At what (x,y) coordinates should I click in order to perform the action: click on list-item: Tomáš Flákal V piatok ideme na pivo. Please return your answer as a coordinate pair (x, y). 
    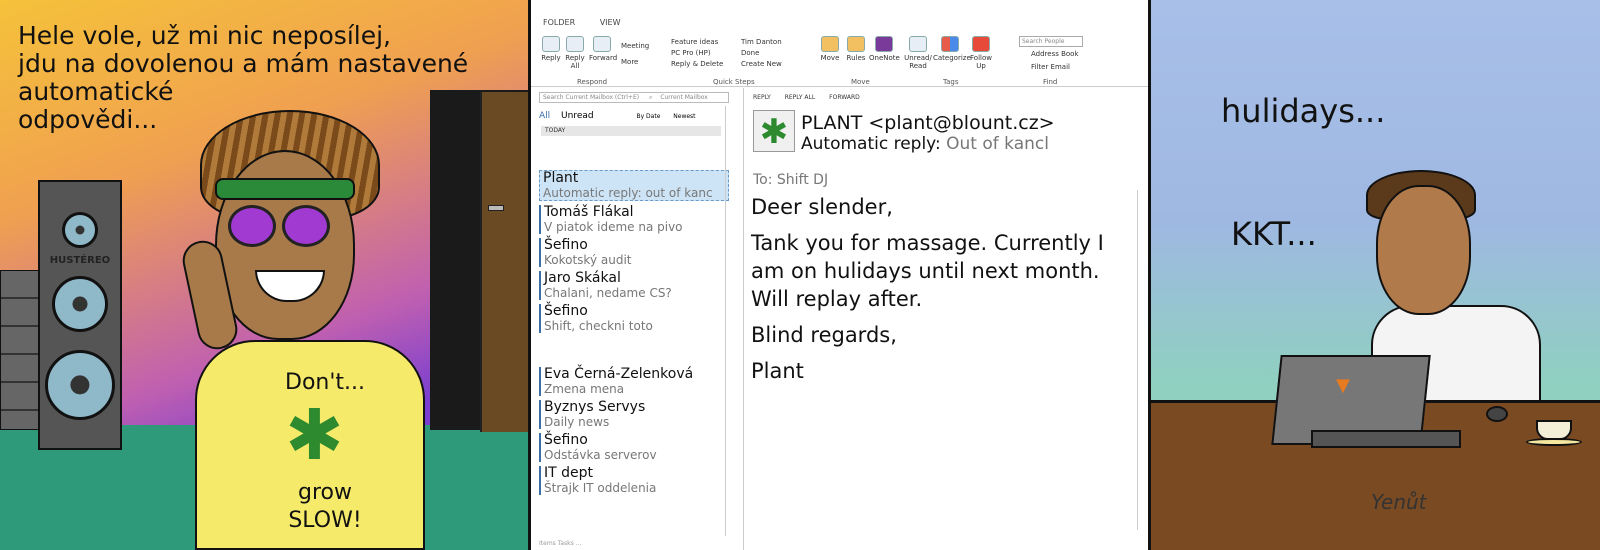
    Looking at the image, I should click on (634, 219).